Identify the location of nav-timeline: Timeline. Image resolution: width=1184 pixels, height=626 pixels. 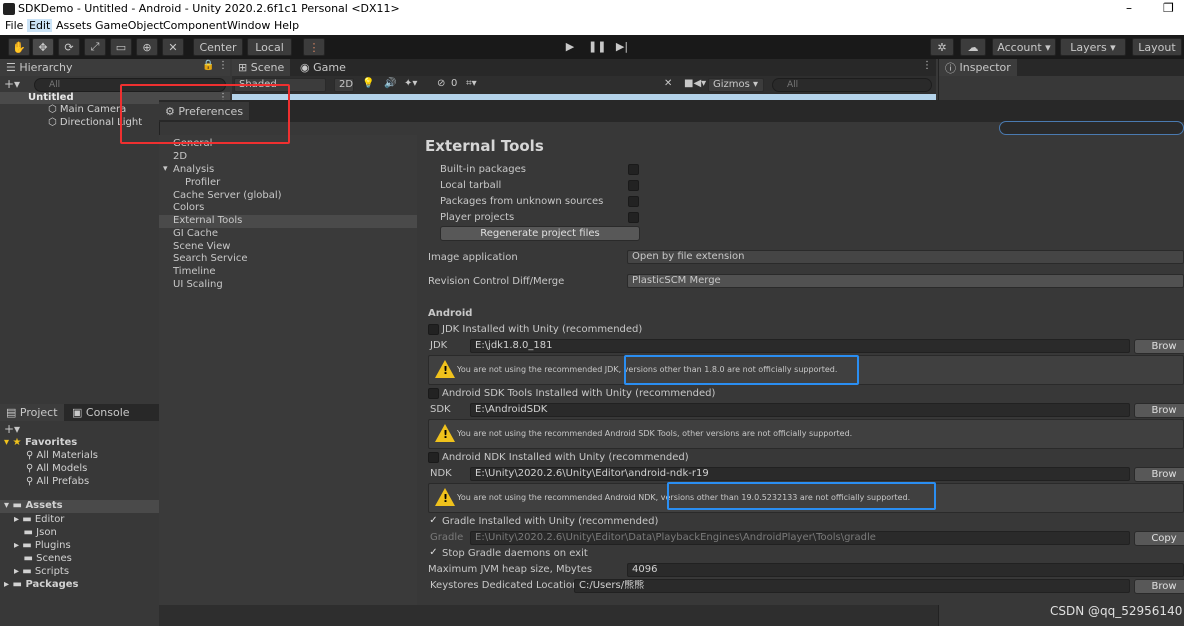
(194, 272).